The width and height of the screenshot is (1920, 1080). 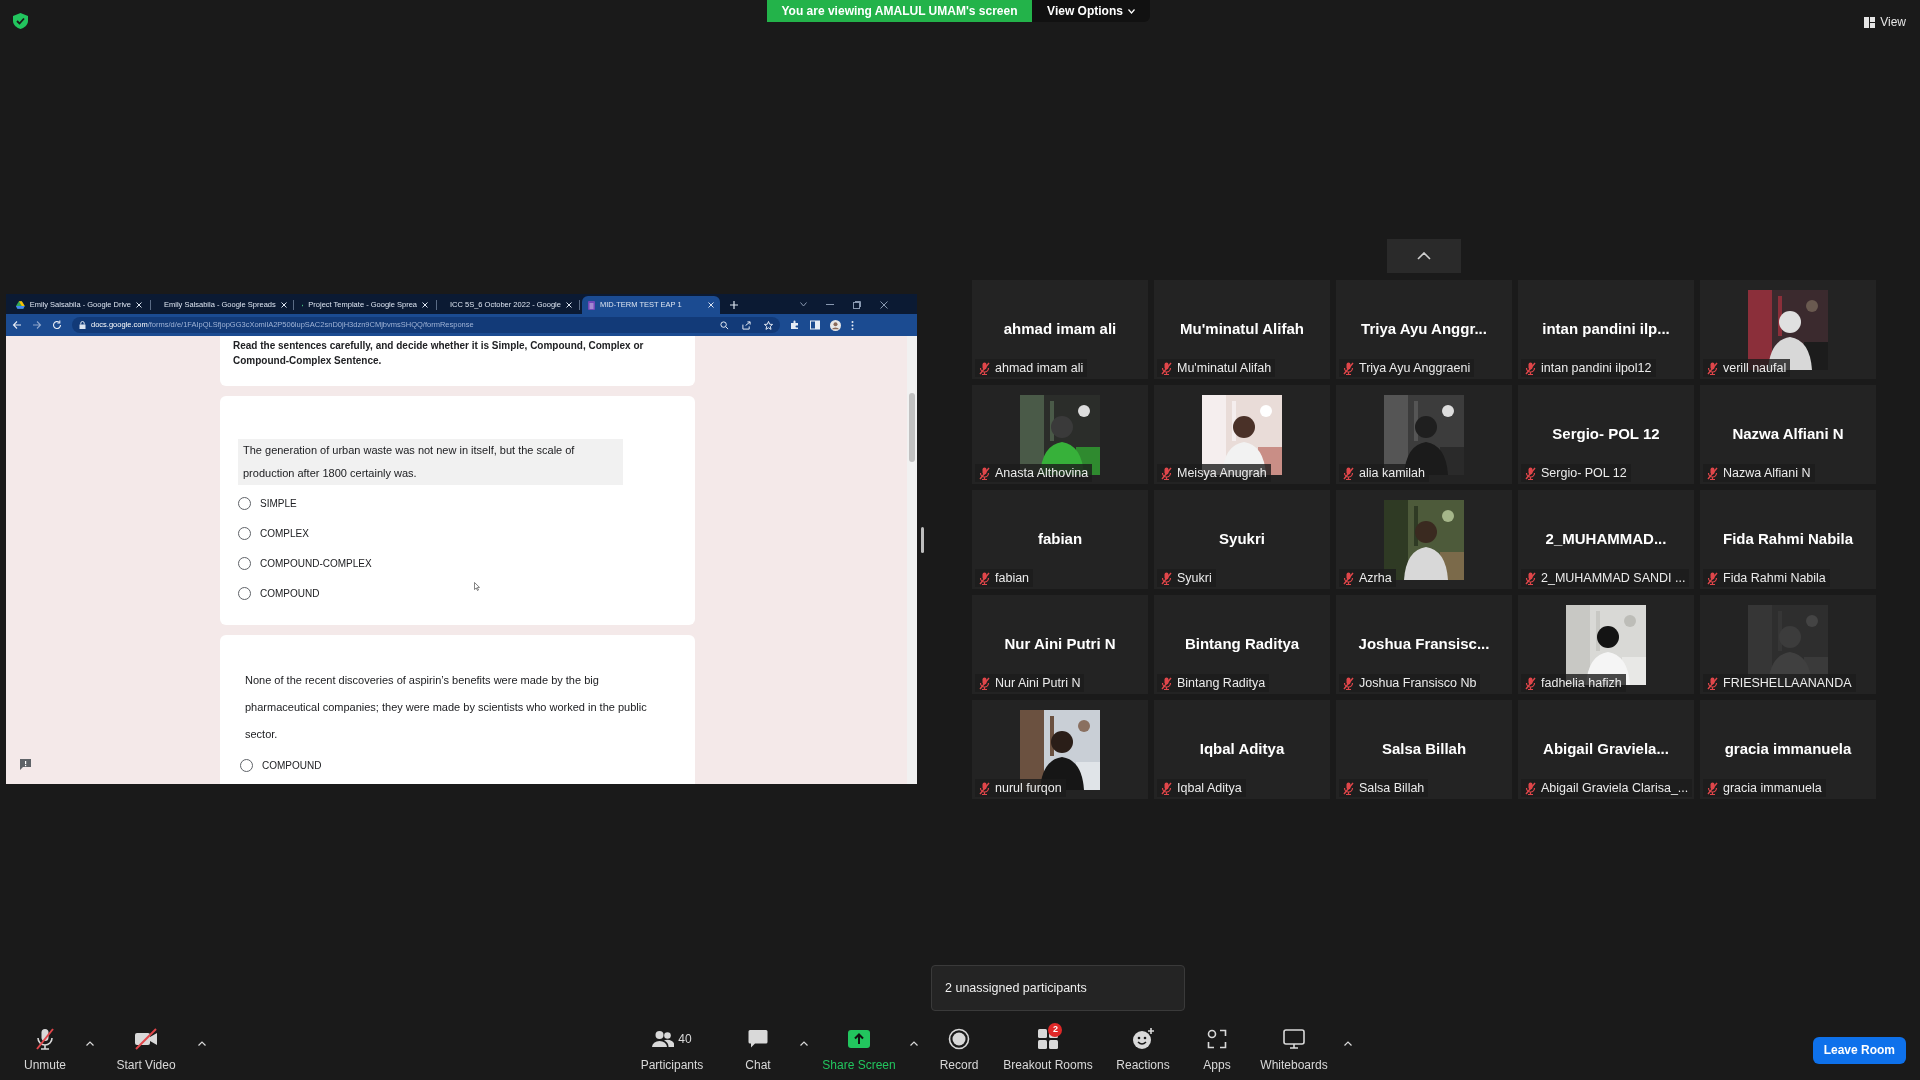 What do you see at coordinates (1242, 434) in the screenshot?
I see `participant-tile: Meisya Anugrah` at bounding box center [1242, 434].